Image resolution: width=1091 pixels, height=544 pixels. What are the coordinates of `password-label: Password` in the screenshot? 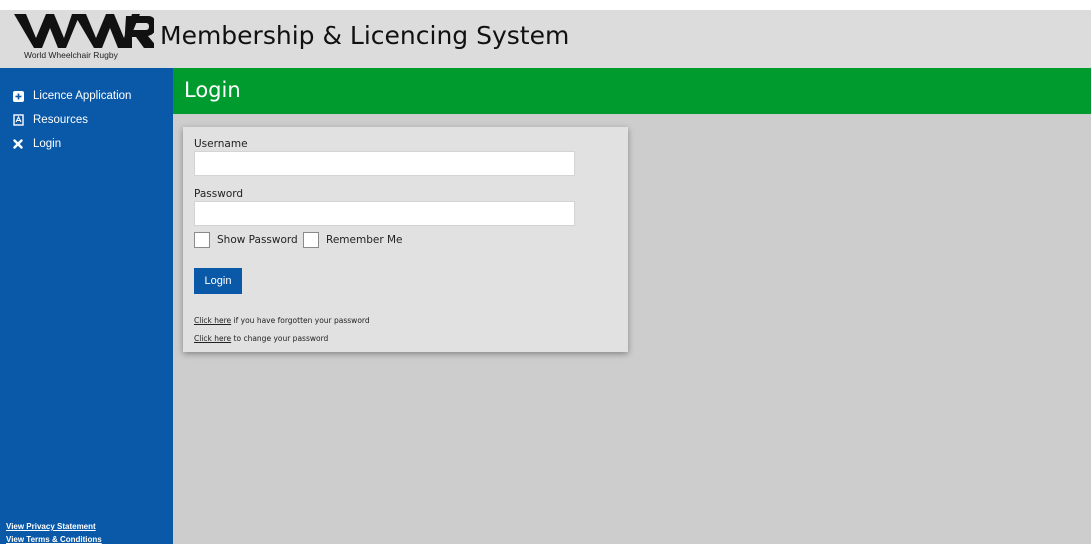 It's located at (219, 194).